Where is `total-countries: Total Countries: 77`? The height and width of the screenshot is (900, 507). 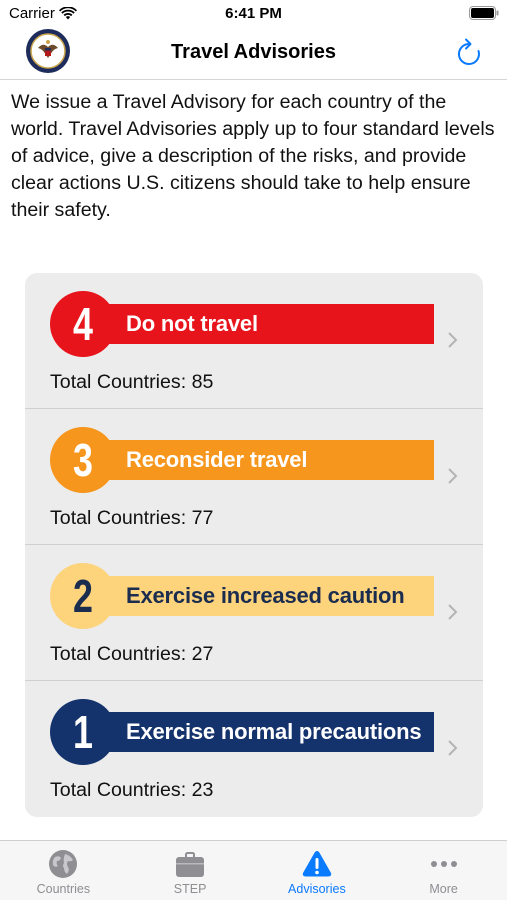
total-countries: Total Countries: 77 is located at coordinates (132, 518).